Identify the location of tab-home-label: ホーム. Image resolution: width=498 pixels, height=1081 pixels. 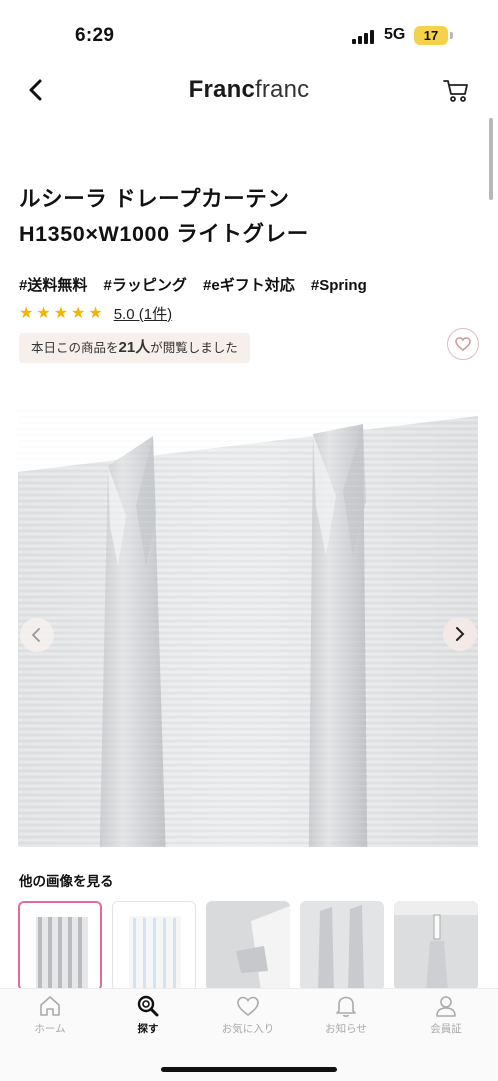
(50, 1029).